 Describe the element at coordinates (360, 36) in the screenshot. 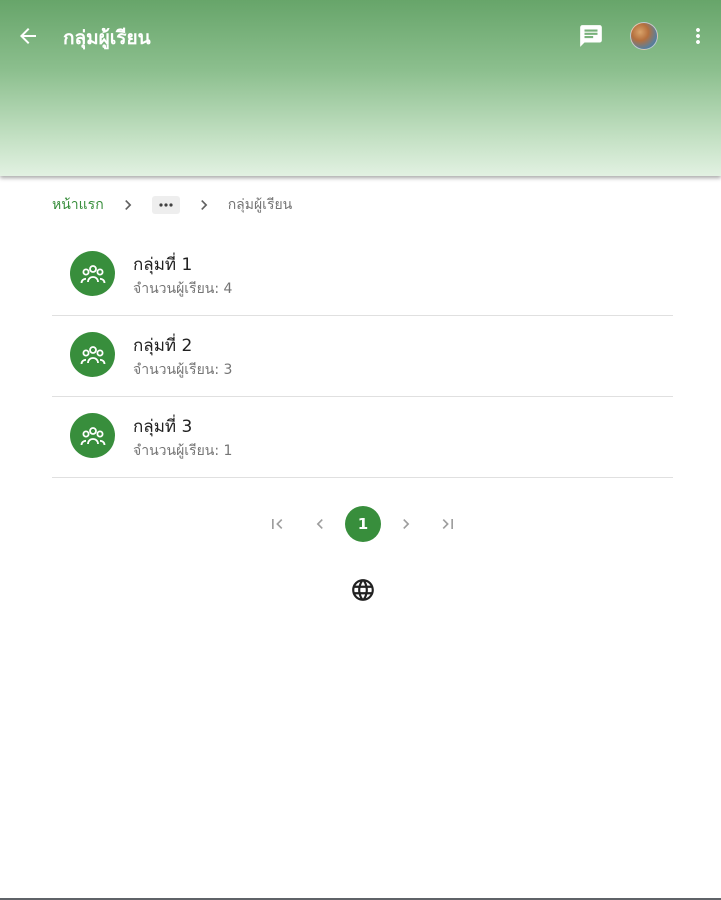

I see `toolbar: กลุ่มผู้เรียน` at that location.